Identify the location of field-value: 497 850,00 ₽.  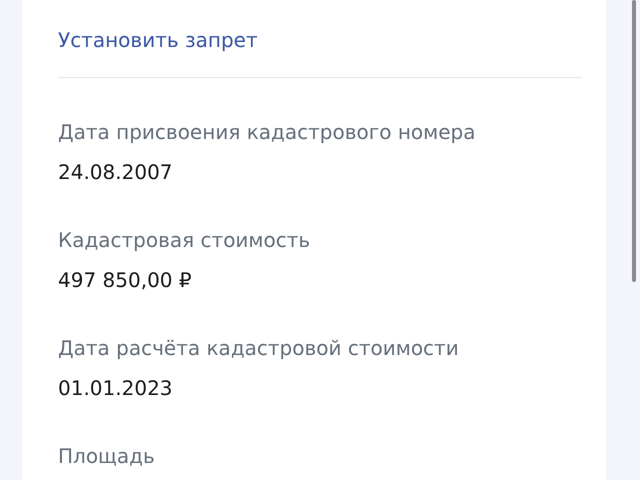
(125, 280).